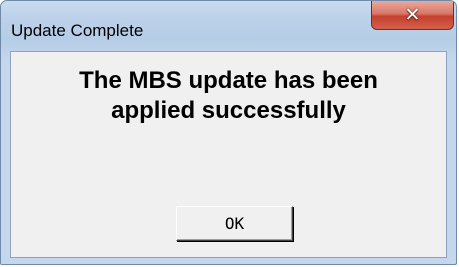  I want to click on message-line-1: The MBS update has been, so click(228, 80).